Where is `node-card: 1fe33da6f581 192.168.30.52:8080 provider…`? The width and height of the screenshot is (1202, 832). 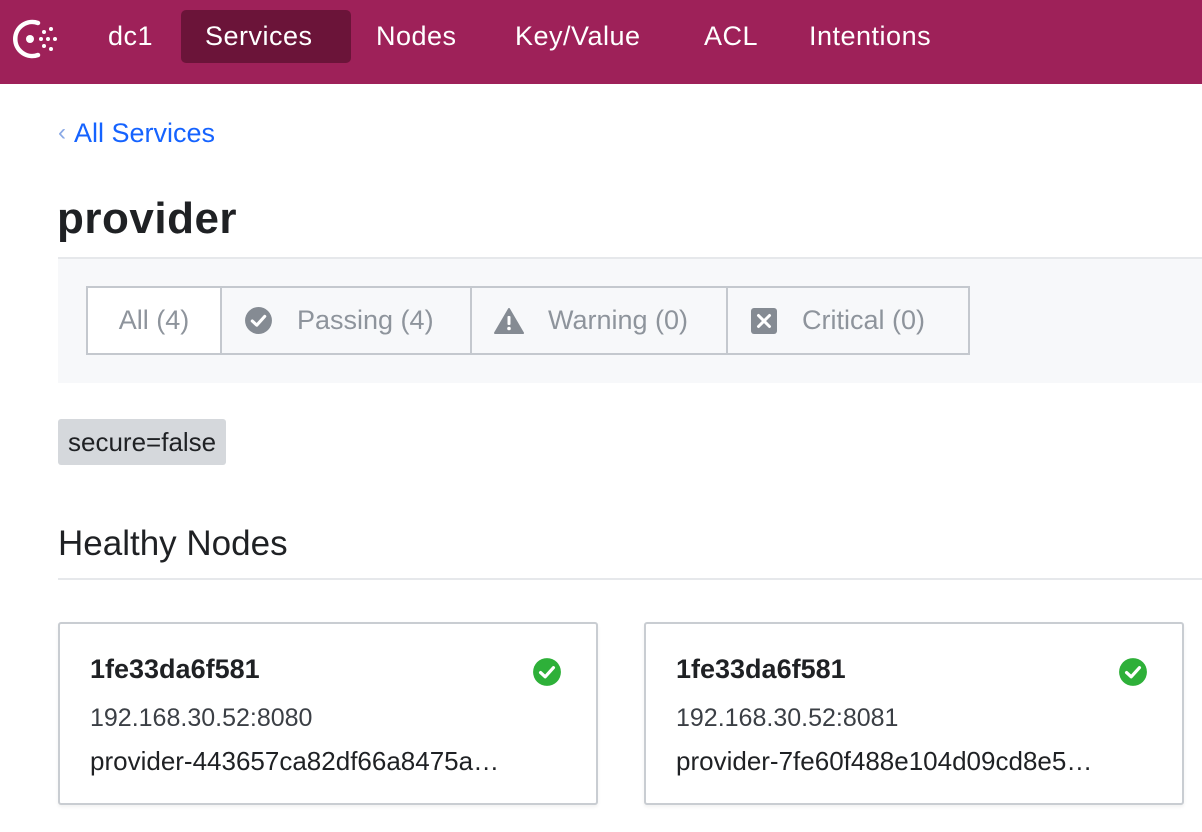
node-card: 1fe33da6f581 192.168.30.52:8080 provider… is located at coordinates (328, 713).